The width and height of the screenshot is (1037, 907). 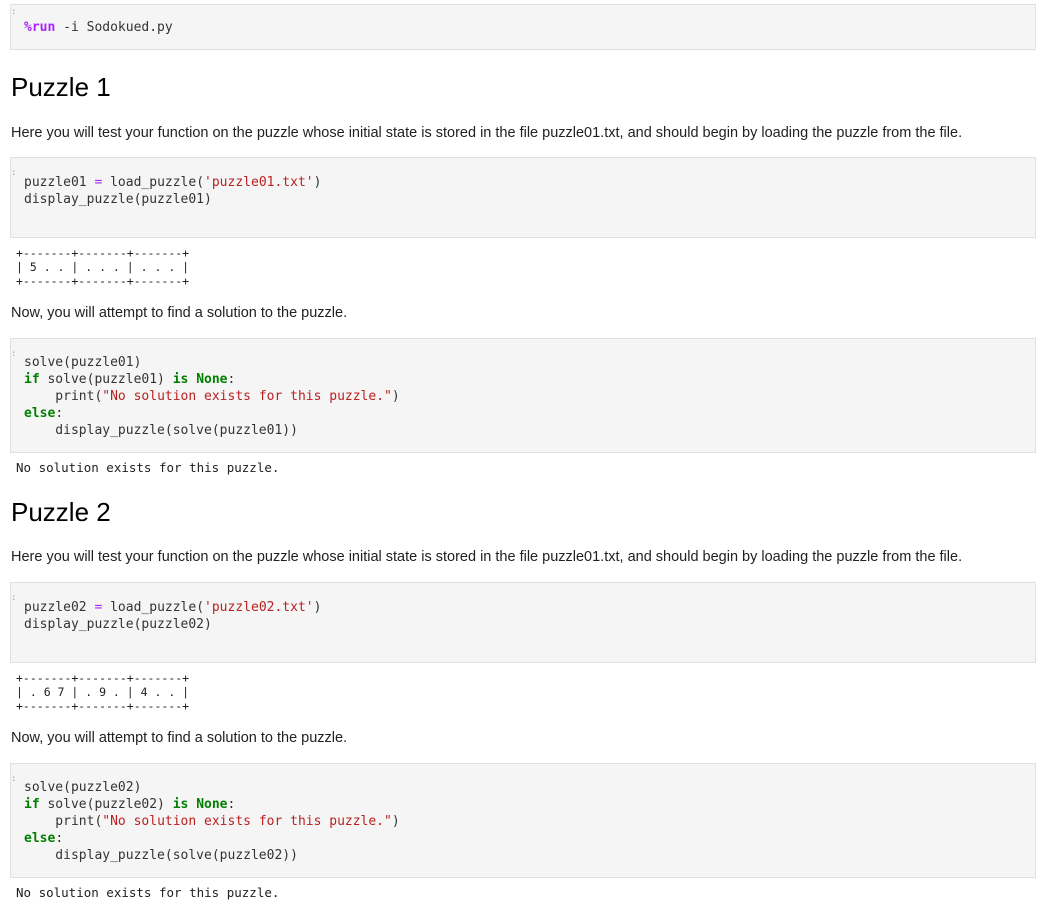 I want to click on display-call: display_puzzle(puzzle02), so click(x=118, y=624).